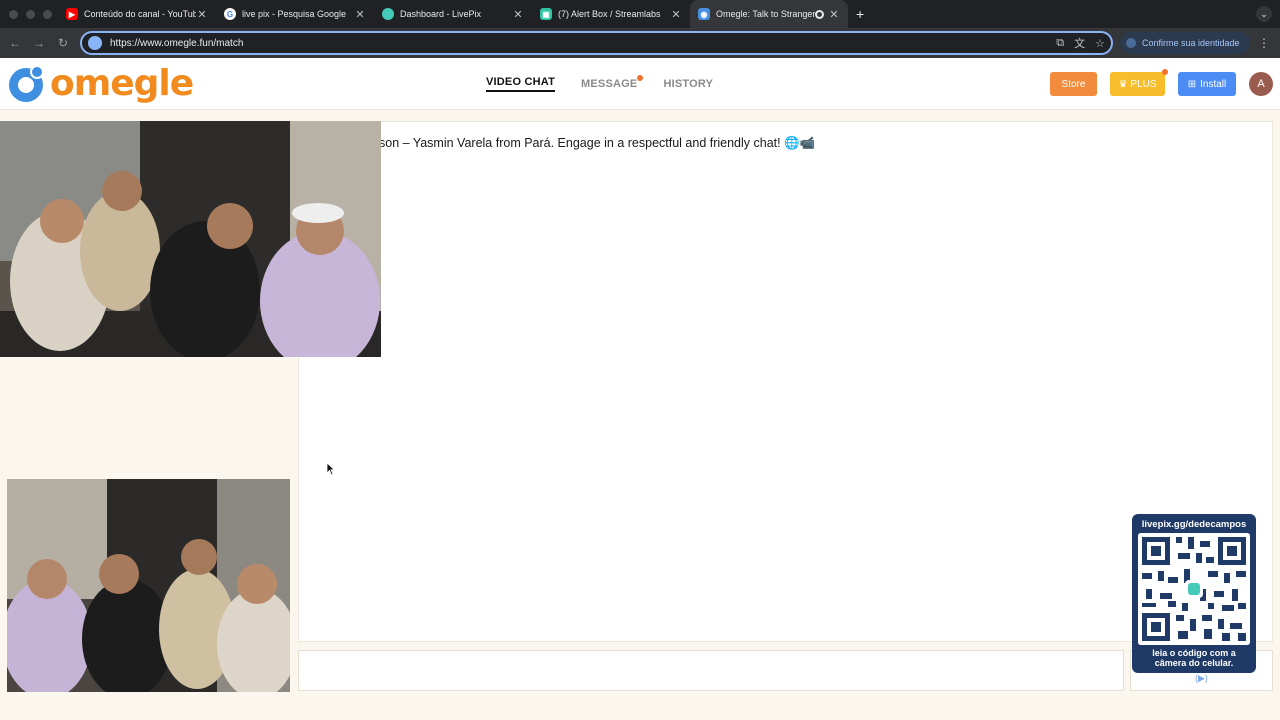  What do you see at coordinates (95, 43) in the screenshot?
I see `site-info-icon` at bounding box center [95, 43].